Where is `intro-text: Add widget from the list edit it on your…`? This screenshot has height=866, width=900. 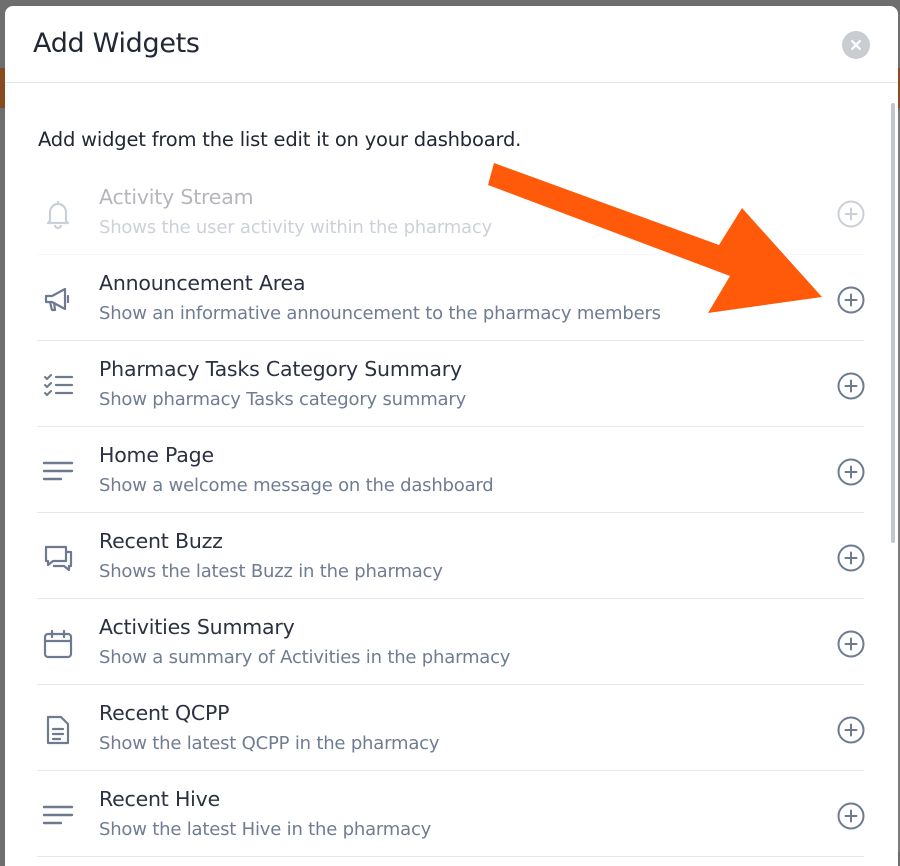
intro-text: Add widget from the list edit it on your… is located at coordinates (280, 139).